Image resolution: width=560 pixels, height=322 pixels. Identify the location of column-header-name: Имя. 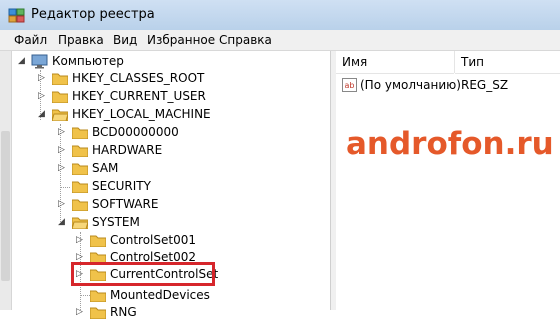
(395, 62).